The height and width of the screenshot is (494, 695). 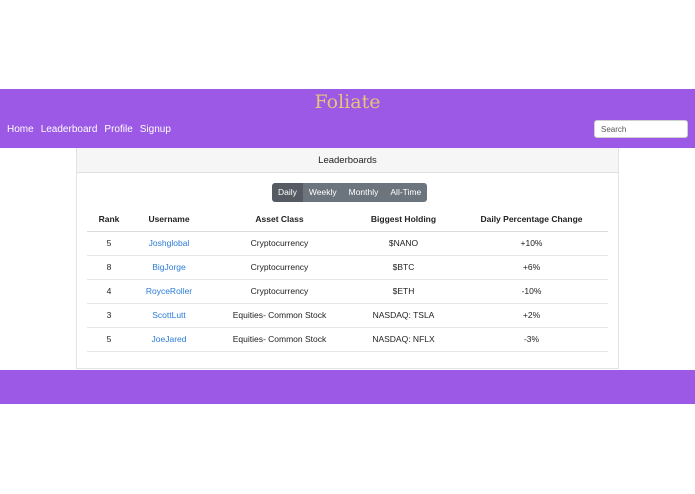 I want to click on username-cell: Joshglobal, so click(x=169, y=243).